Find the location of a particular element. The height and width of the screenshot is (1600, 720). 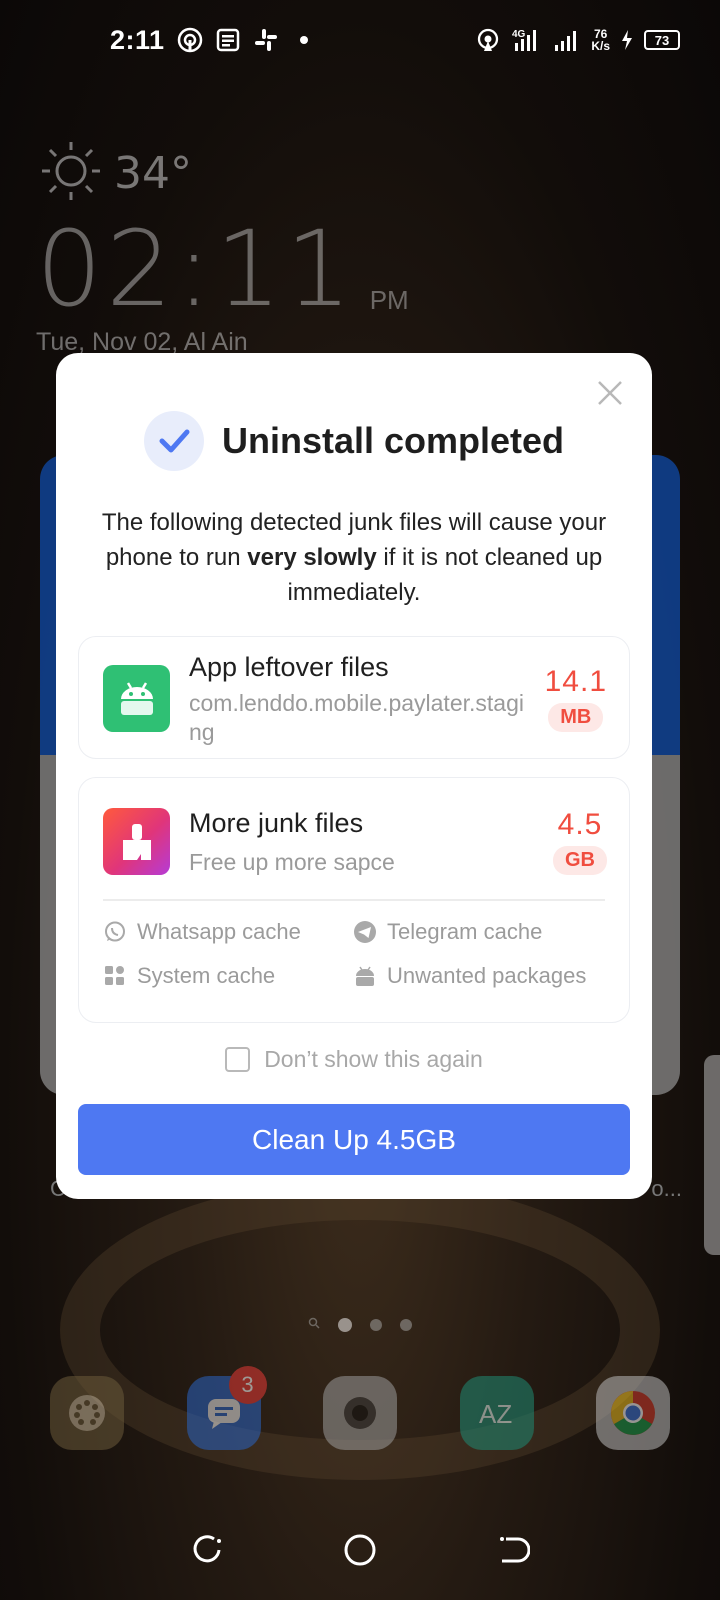

android-icon is located at coordinates (365, 976).